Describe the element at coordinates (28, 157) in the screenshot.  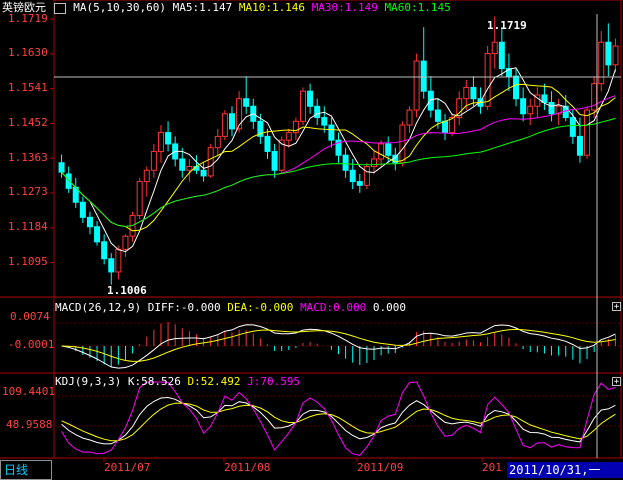
I see `y-tick: 1.1363` at that location.